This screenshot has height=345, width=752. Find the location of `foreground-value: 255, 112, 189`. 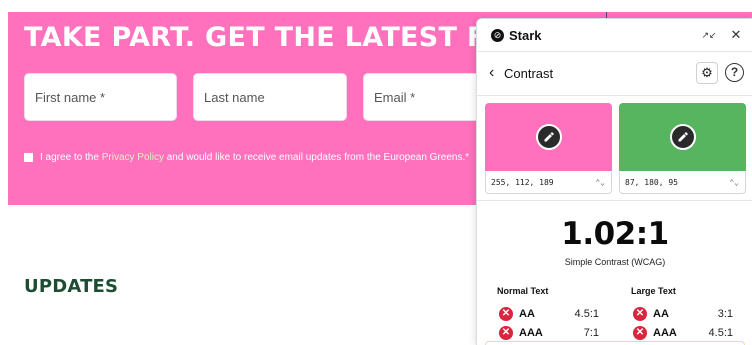

foreground-value: 255, 112, 189 is located at coordinates (522, 182).